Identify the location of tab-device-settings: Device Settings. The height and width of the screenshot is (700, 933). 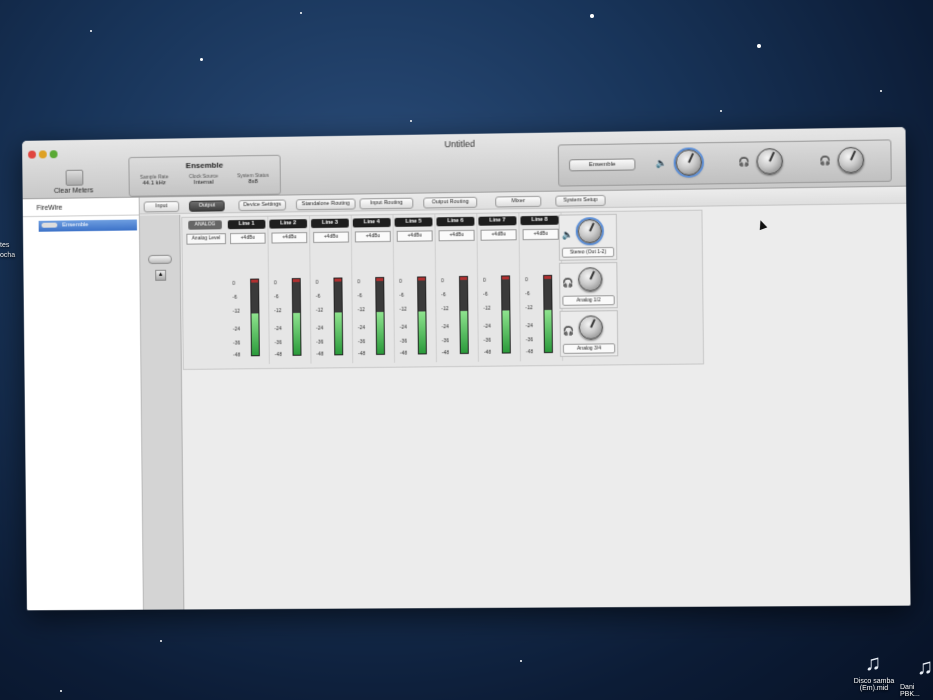
(262, 205).